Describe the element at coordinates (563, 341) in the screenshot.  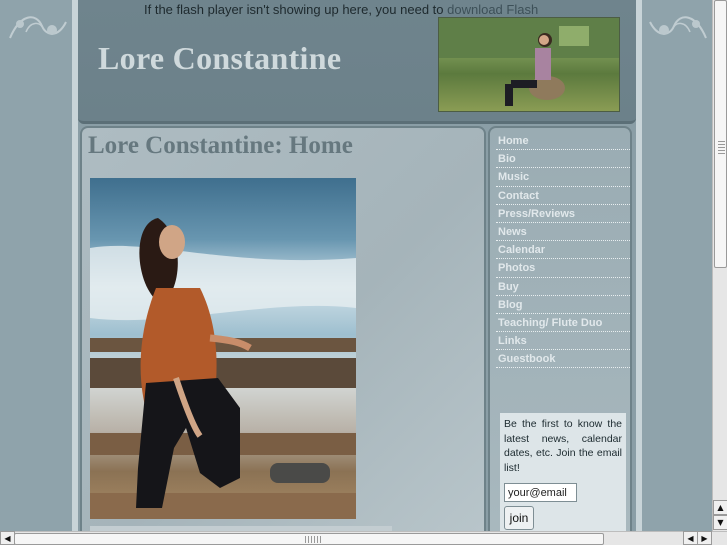
I see `nav-item-links: Links` at that location.